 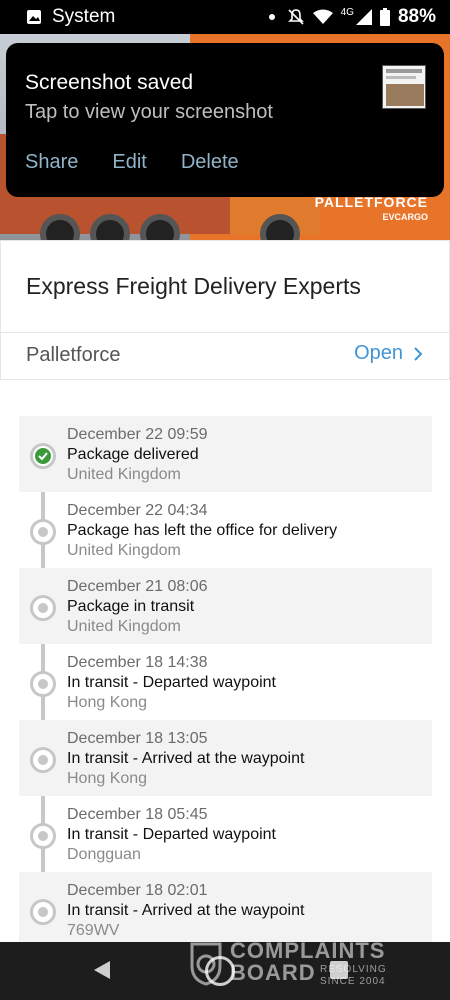 I want to click on screenshot-thumbnail, so click(x=404, y=87).